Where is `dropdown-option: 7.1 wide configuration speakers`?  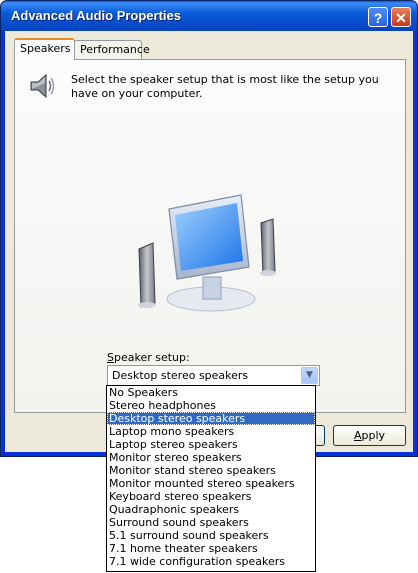
dropdown-option: 7.1 wide configuration speakers is located at coordinates (211, 561).